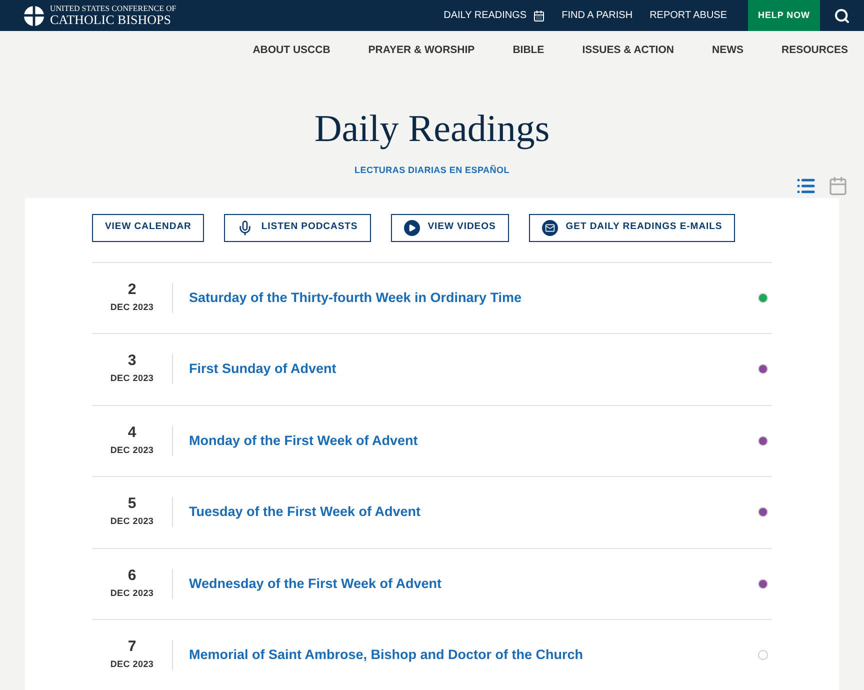  Describe the element at coordinates (34, 16) in the screenshot. I see `cross-logo-icon` at that location.